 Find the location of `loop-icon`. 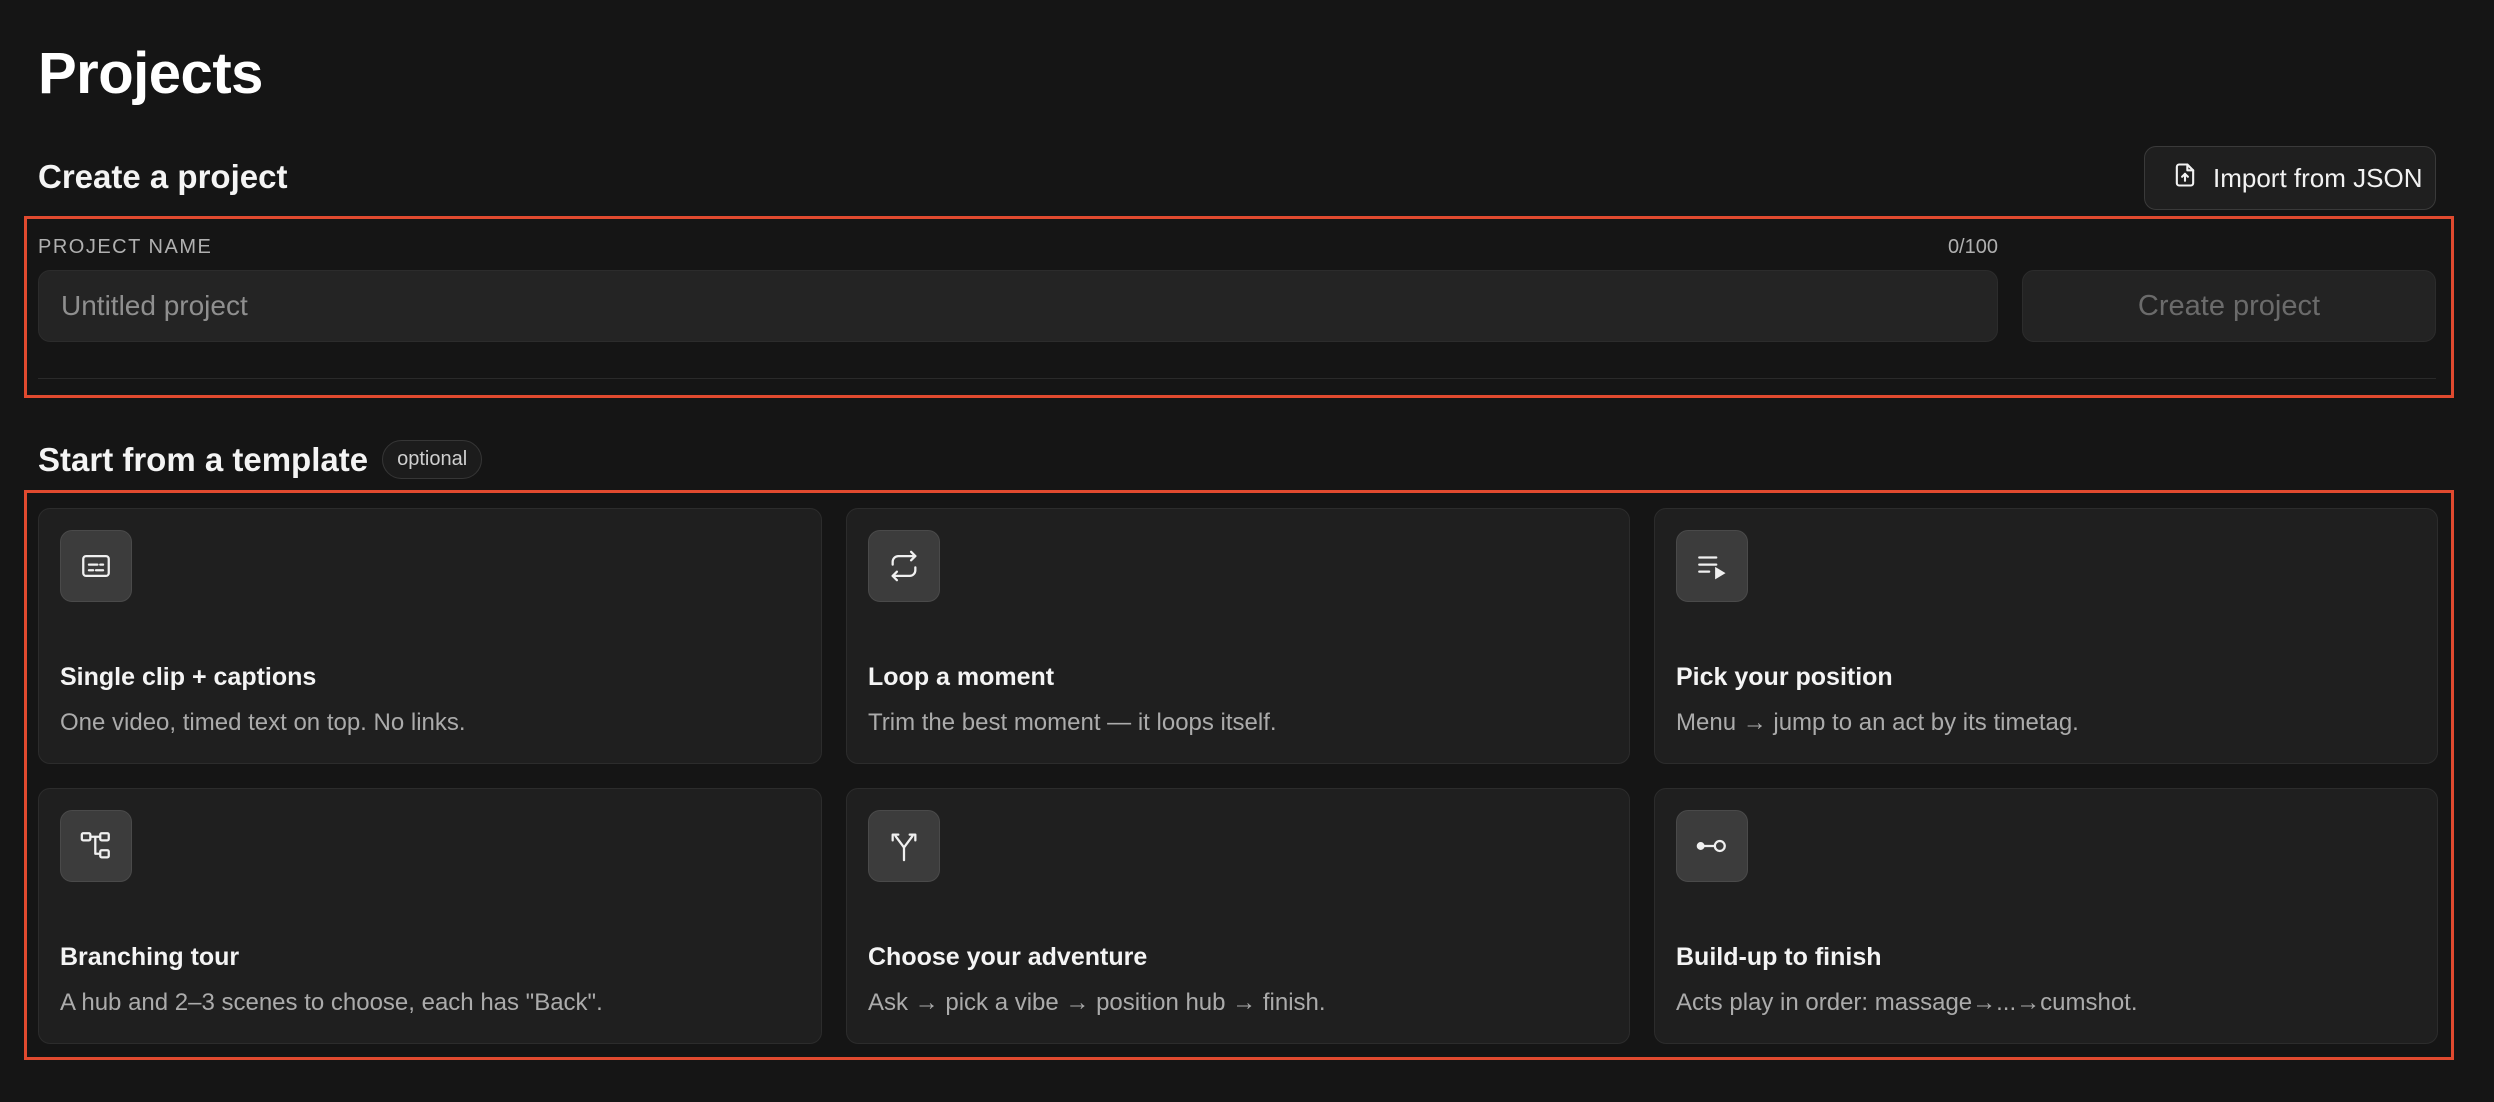

loop-icon is located at coordinates (904, 566).